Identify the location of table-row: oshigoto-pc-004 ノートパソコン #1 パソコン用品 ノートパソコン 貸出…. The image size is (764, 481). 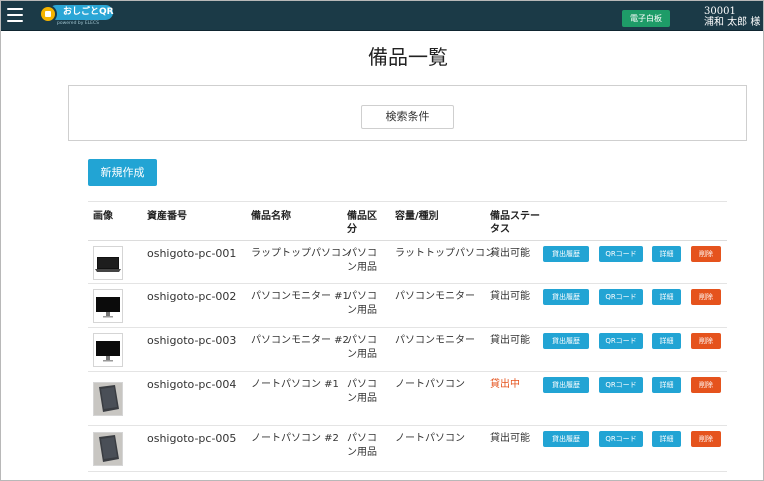
(407, 399).